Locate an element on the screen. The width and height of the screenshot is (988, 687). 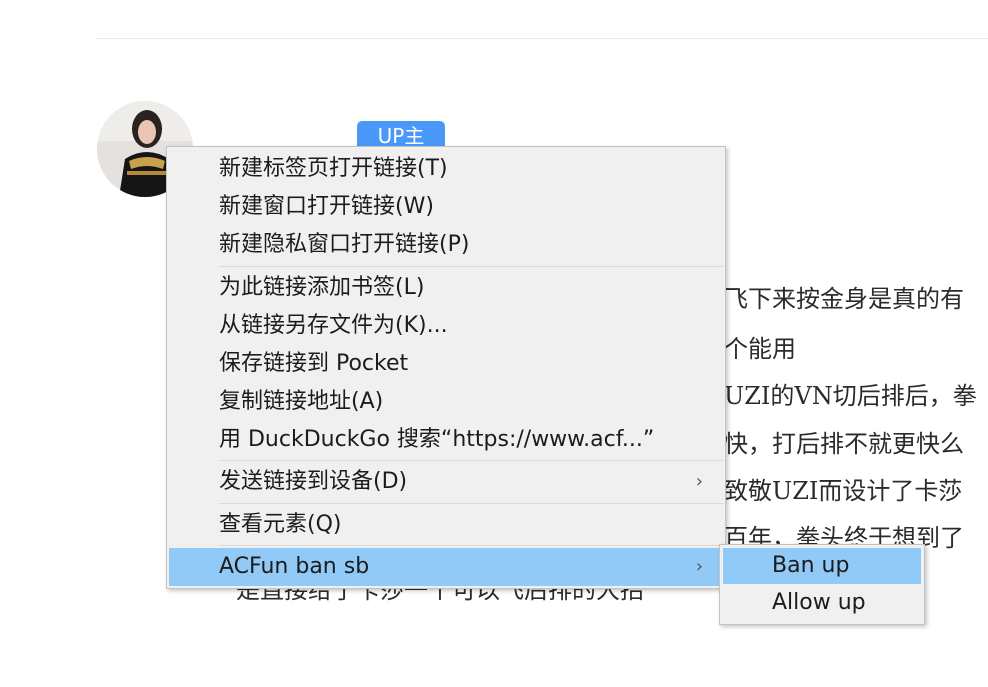
menu-inspect-element: 查看元素(Q) is located at coordinates (446, 525).